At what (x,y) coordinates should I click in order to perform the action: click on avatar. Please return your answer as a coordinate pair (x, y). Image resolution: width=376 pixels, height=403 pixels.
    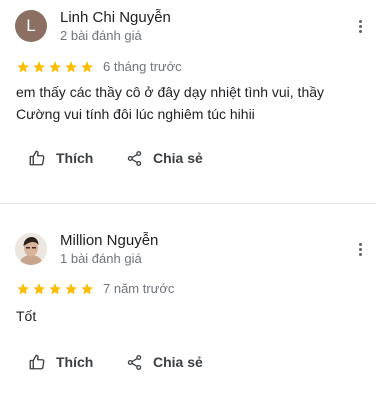
    Looking at the image, I should click on (31, 249).